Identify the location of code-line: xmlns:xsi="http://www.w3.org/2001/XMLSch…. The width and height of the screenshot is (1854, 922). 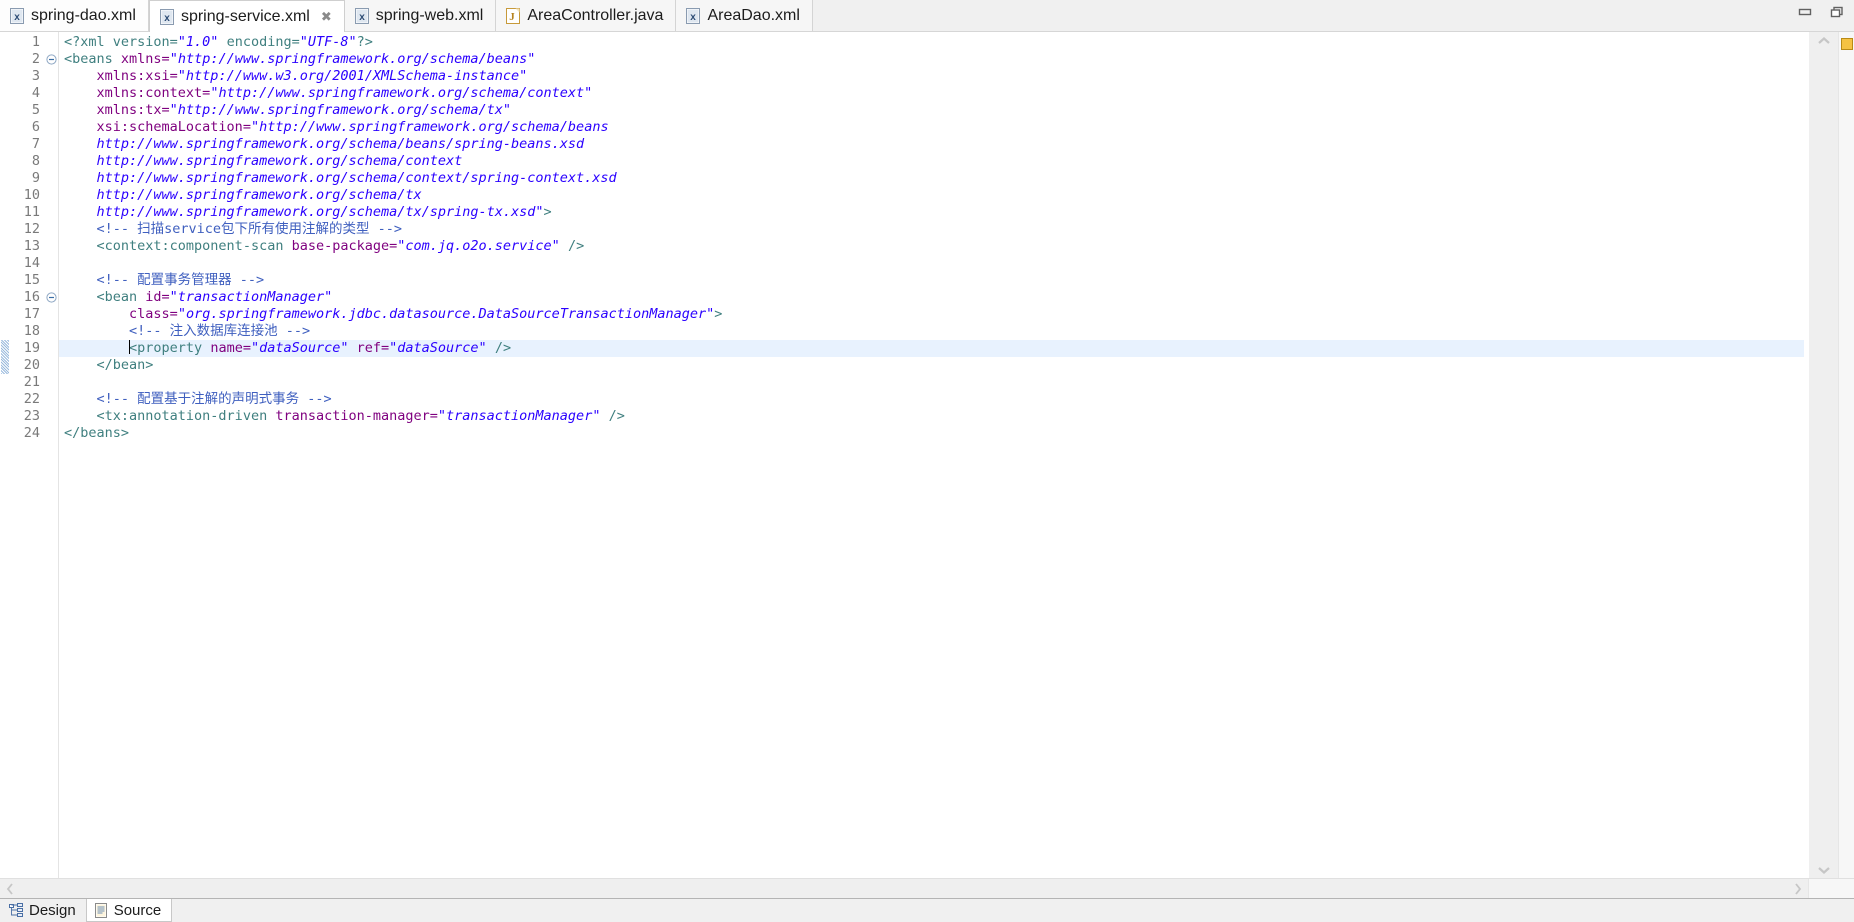
(936, 76).